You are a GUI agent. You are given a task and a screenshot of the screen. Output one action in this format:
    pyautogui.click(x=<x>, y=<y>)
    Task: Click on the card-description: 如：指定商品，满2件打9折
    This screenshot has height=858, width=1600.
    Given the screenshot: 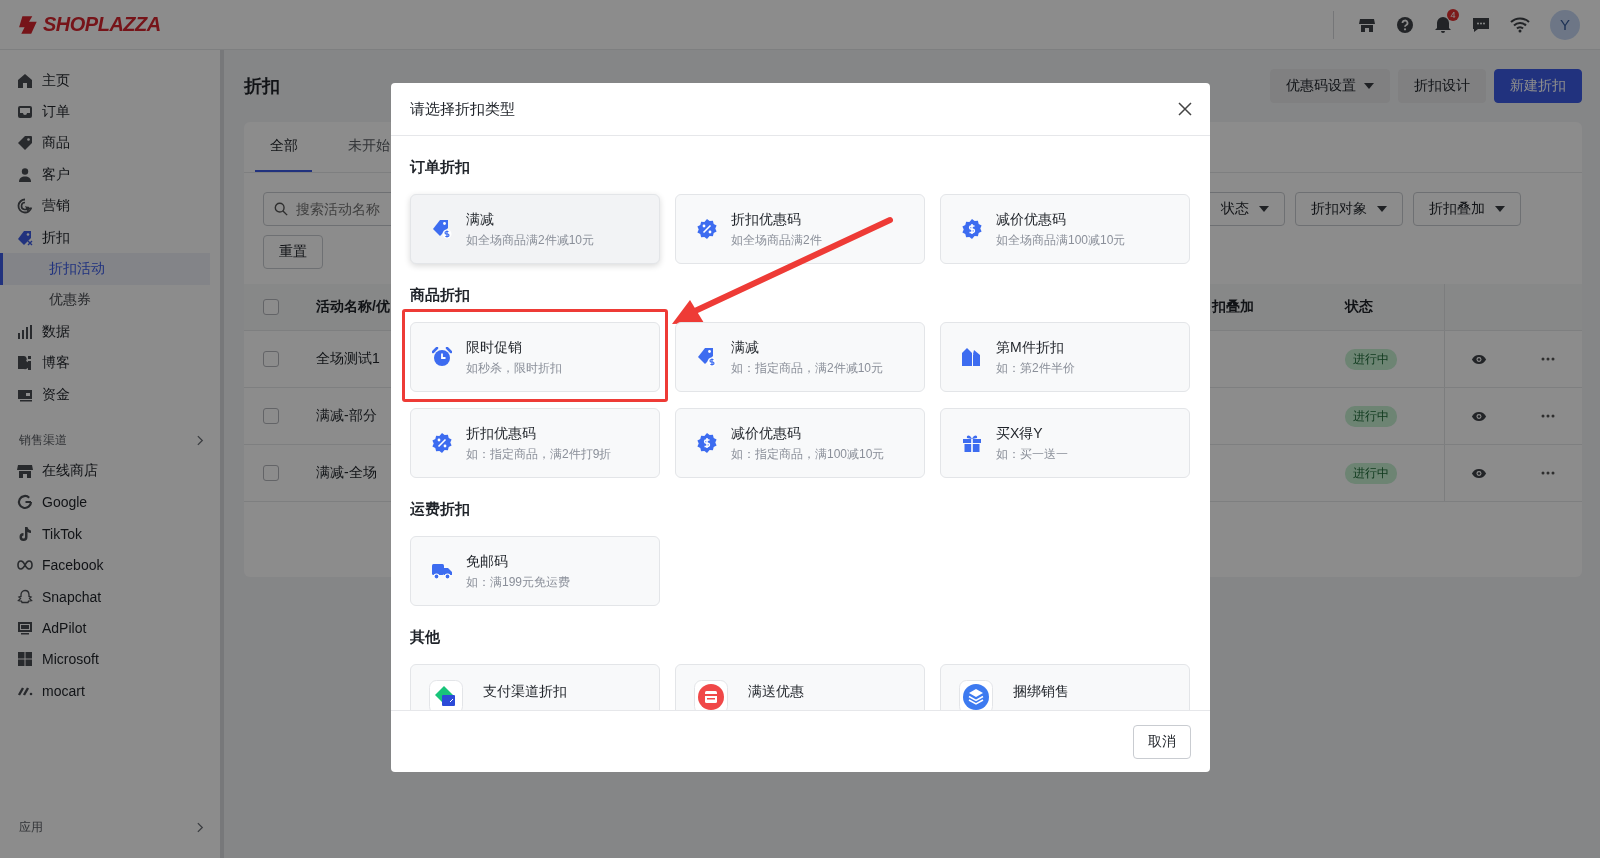 What is the action you would take?
    pyautogui.click(x=539, y=454)
    